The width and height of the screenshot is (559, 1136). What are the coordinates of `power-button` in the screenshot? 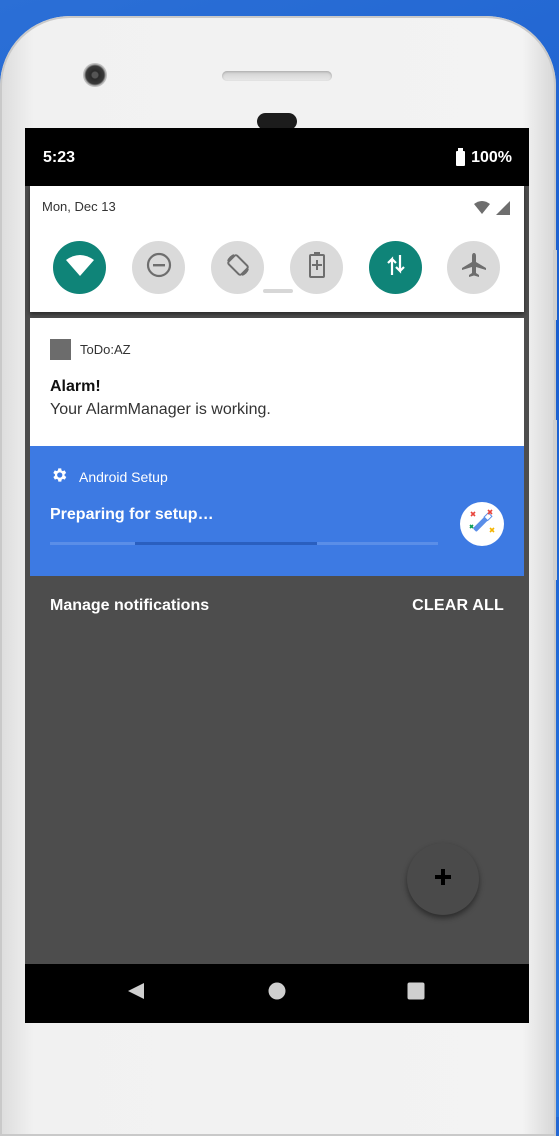 It's located at (555, 285).